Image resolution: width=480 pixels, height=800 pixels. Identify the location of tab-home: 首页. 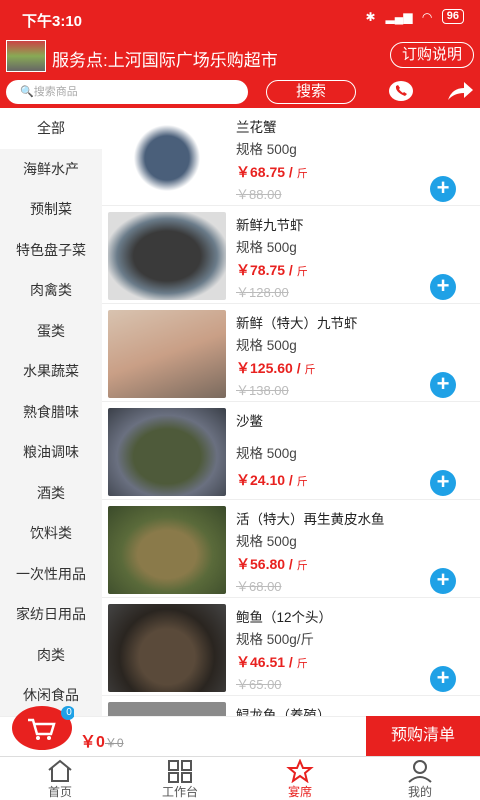
(60, 778).